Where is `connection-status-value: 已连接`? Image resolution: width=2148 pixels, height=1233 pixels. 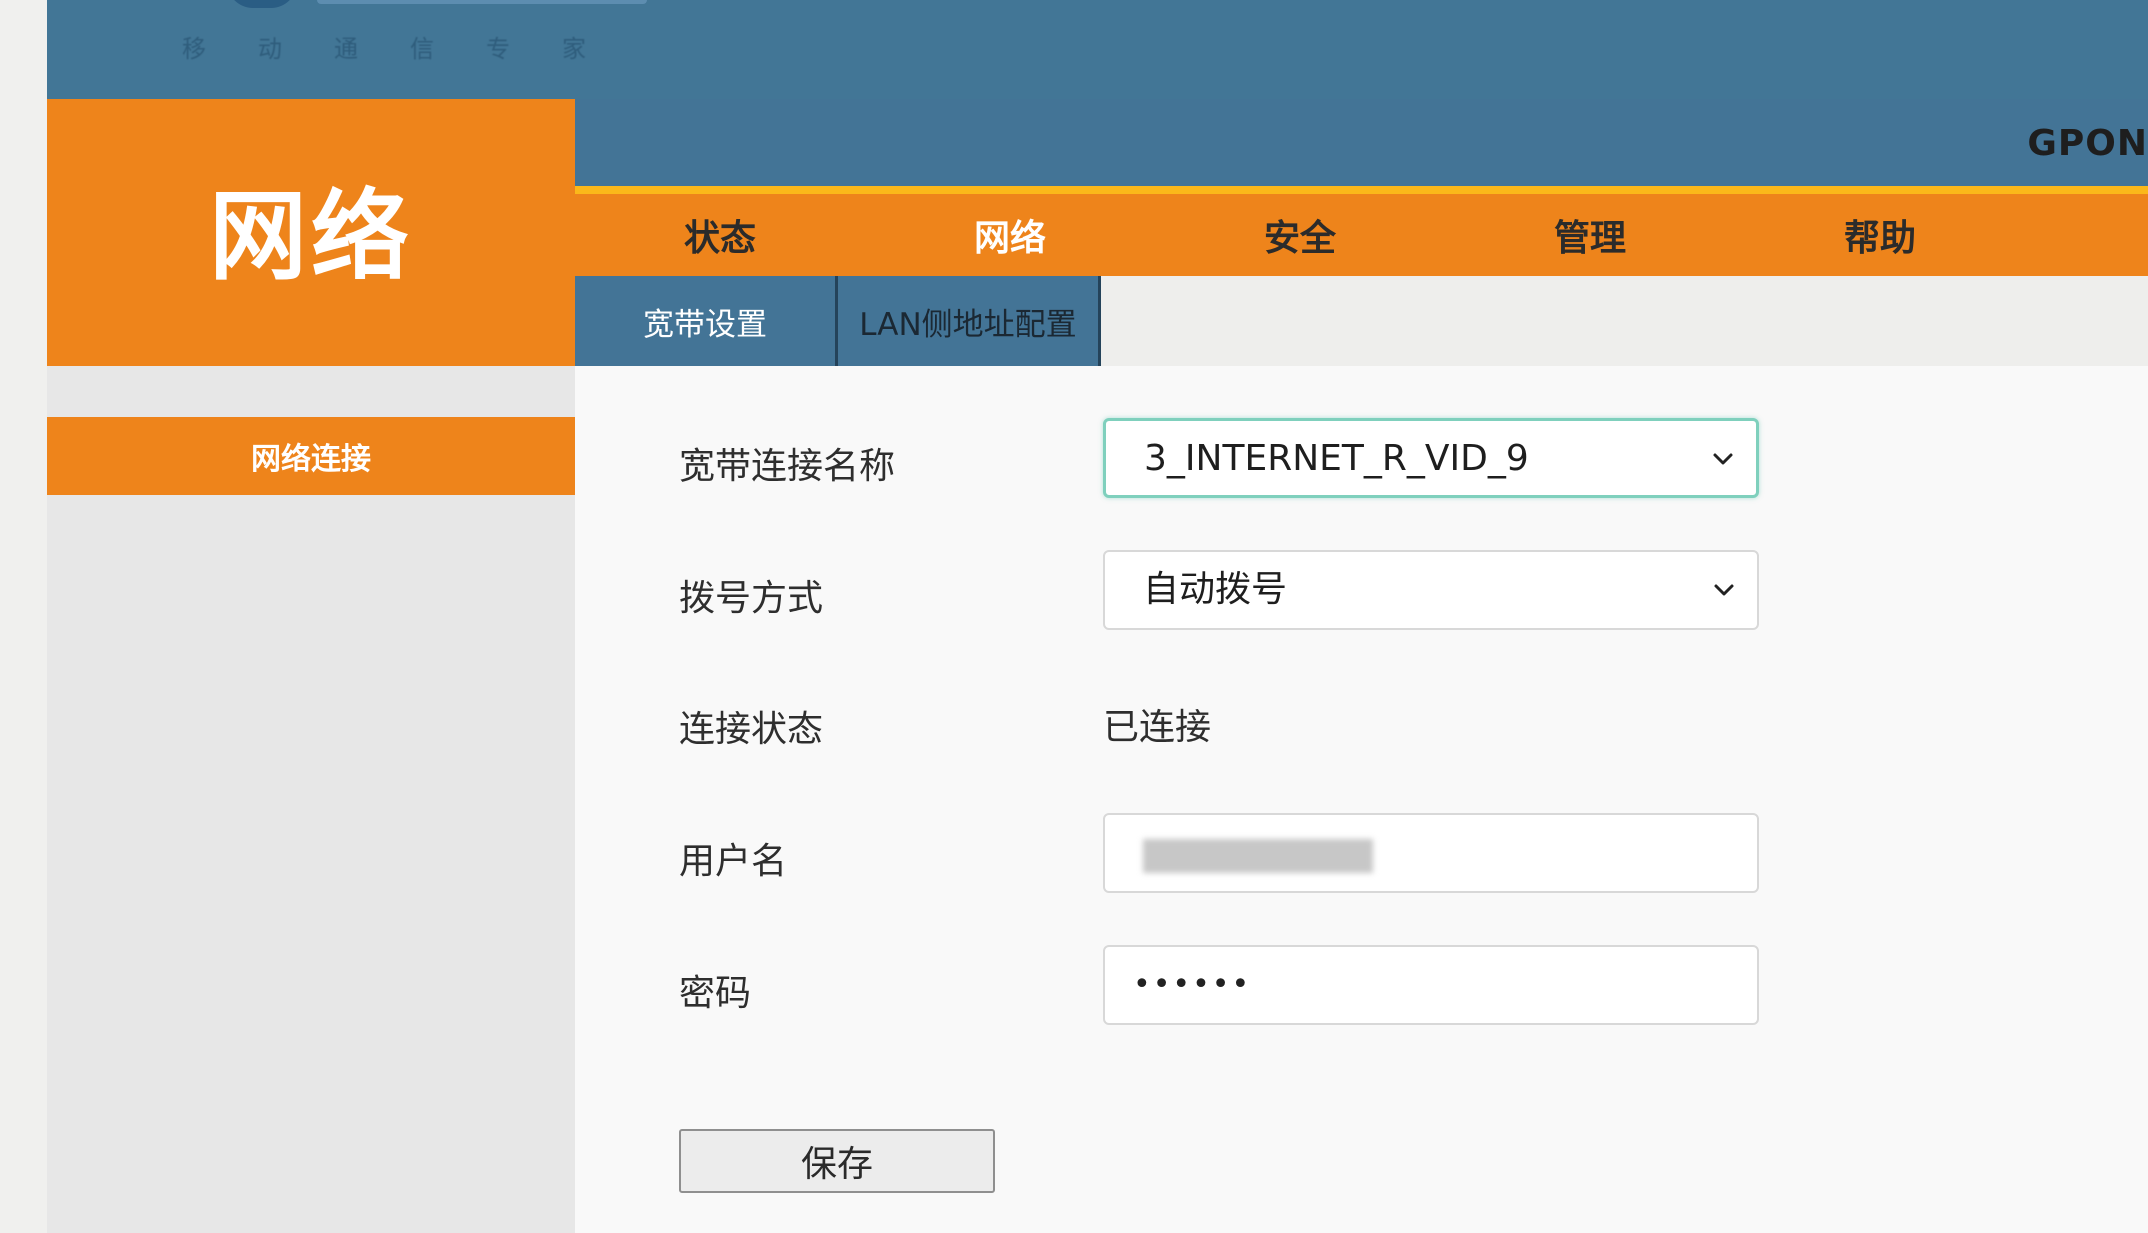 connection-status-value: 已连接 is located at coordinates (1157, 727).